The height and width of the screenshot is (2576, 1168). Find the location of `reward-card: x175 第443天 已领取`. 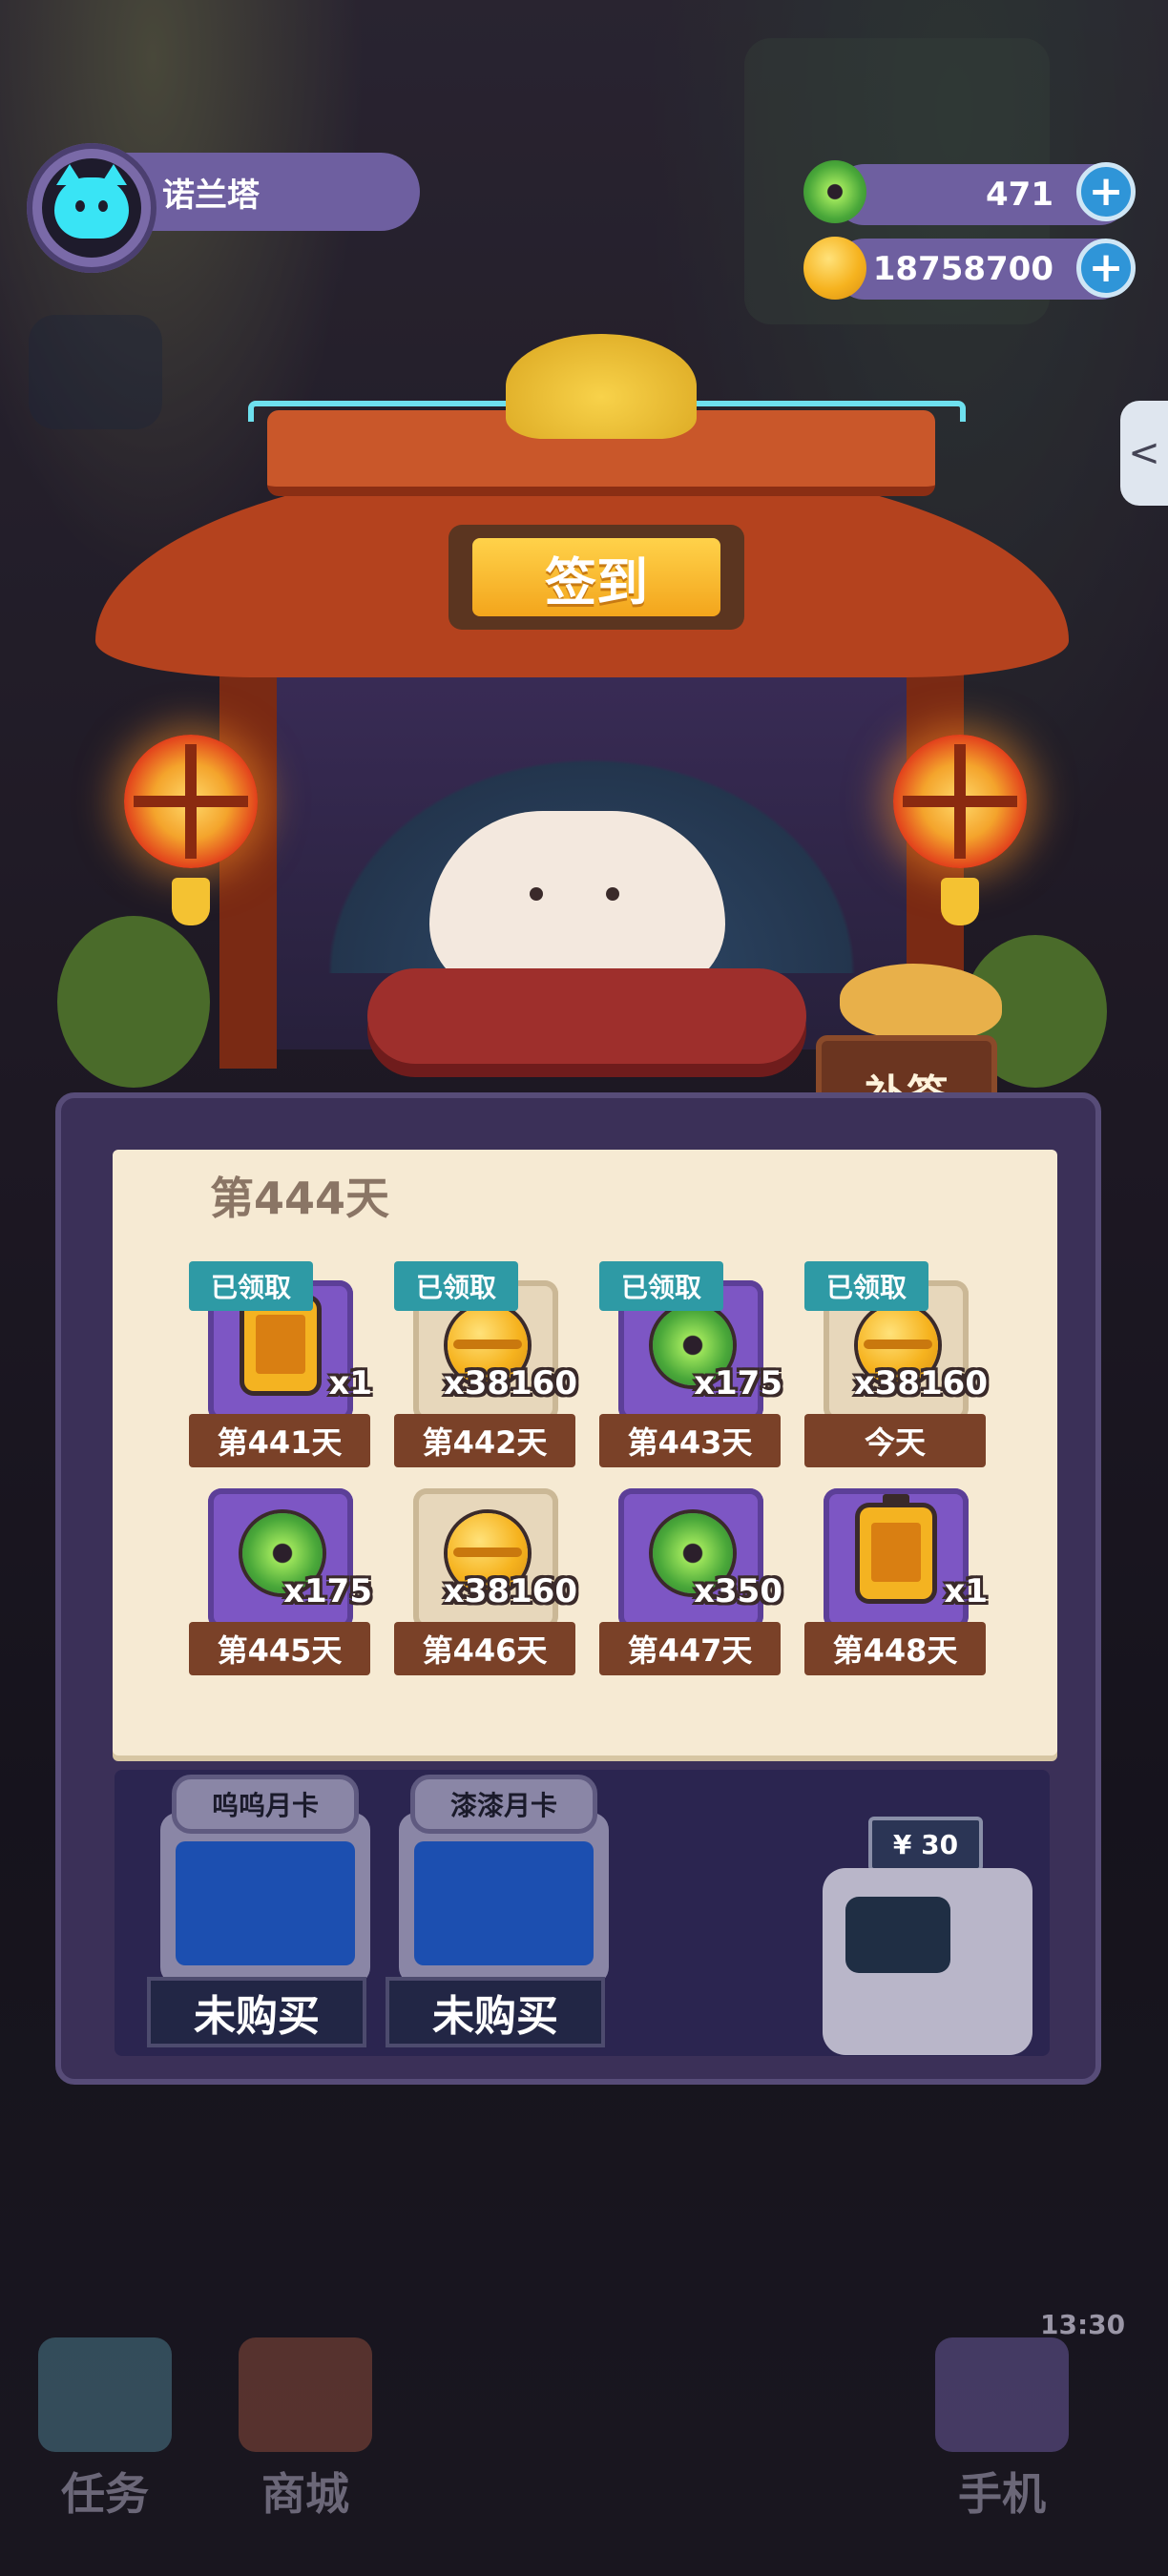

reward-card: x175 第443天 已领取 is located at coordinates (690, 1365).